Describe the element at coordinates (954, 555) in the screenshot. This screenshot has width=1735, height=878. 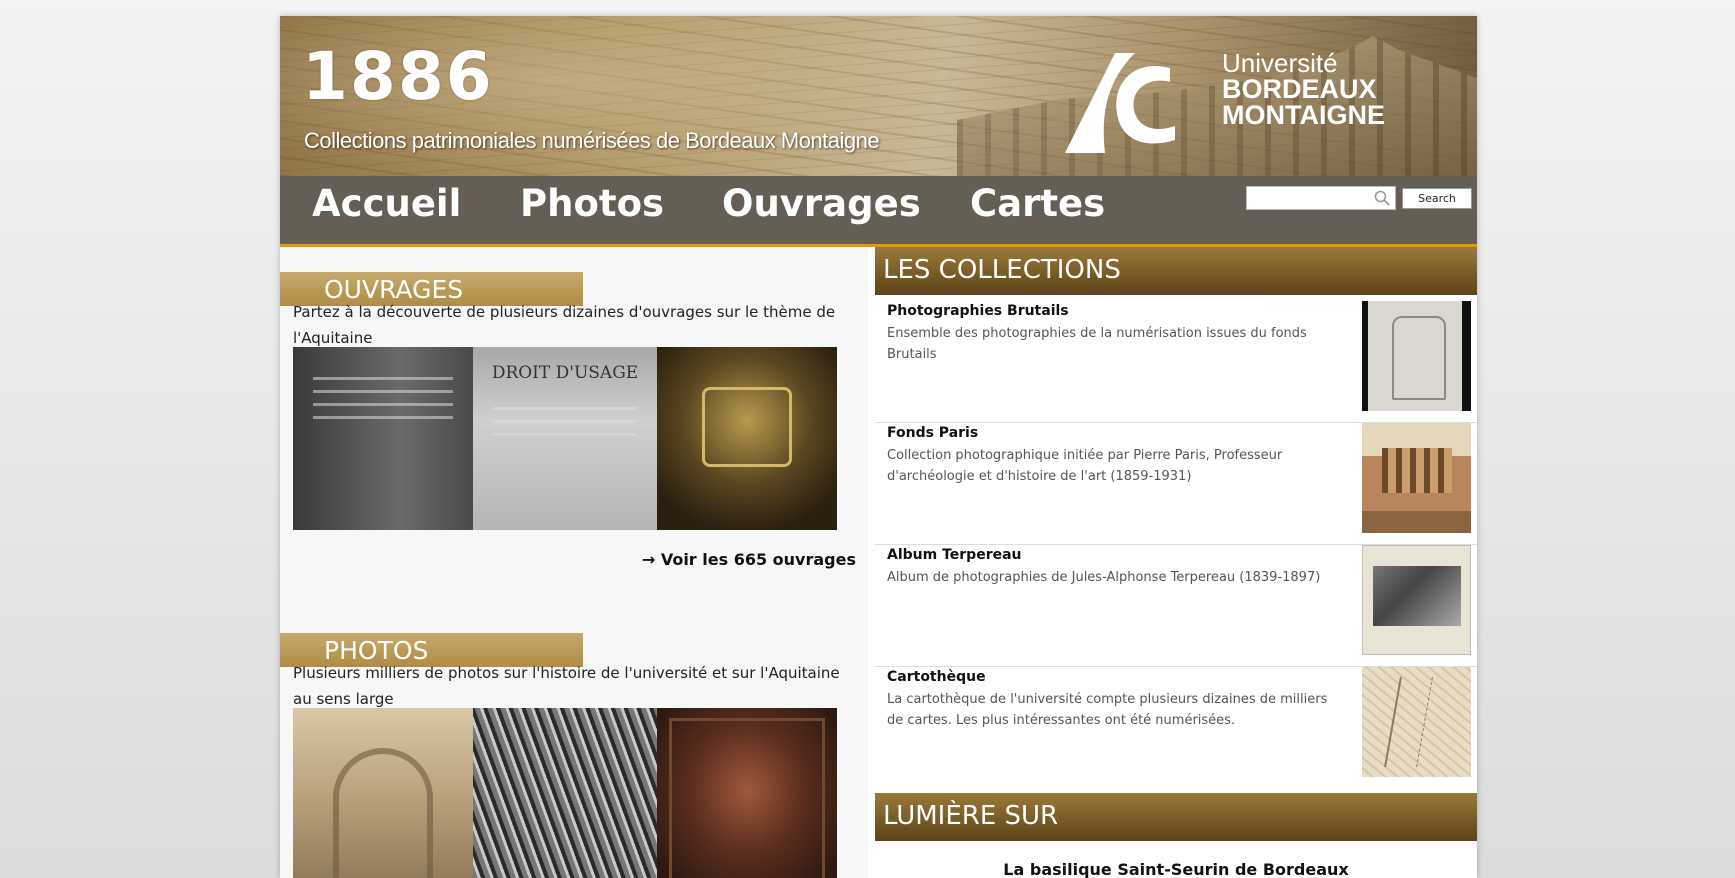
I see `collection-title: Album Terpereau` at that location.